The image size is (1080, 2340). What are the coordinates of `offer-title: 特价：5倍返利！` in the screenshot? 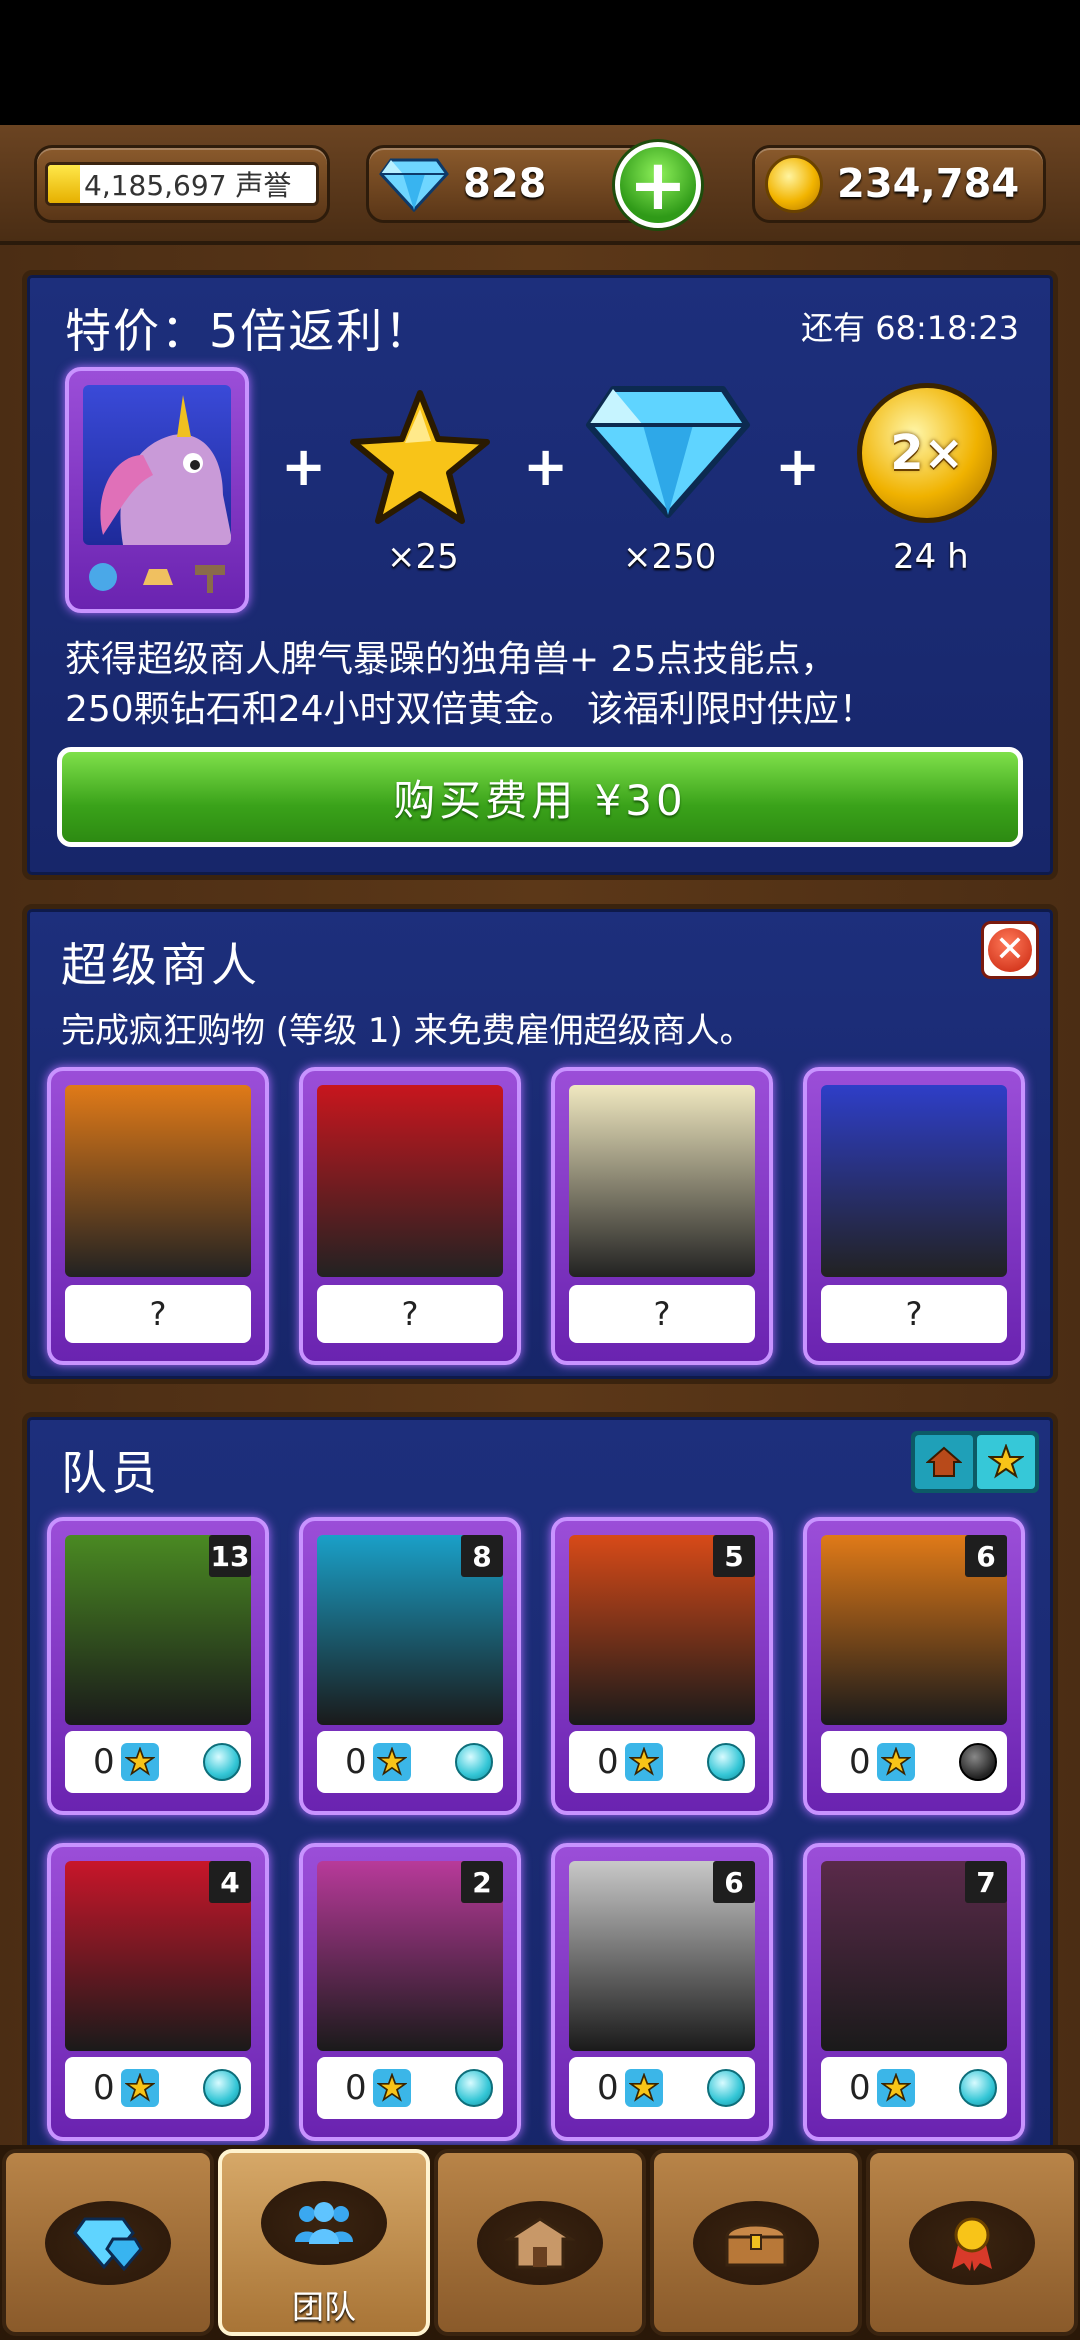 It's located at (249, 331).